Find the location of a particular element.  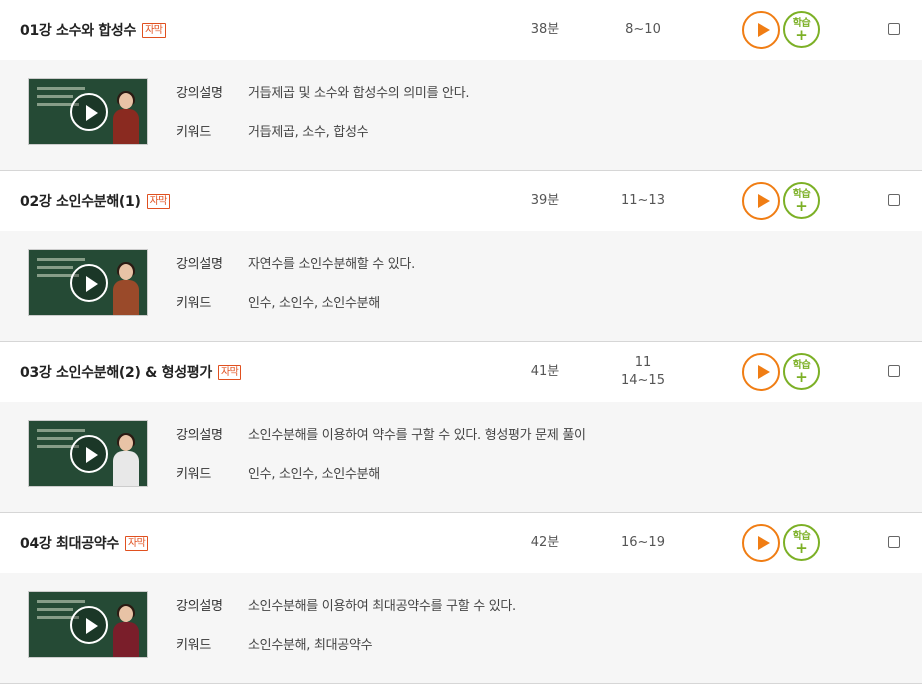

lecture-pages: 16~19 is located at coordinates (643, 543).